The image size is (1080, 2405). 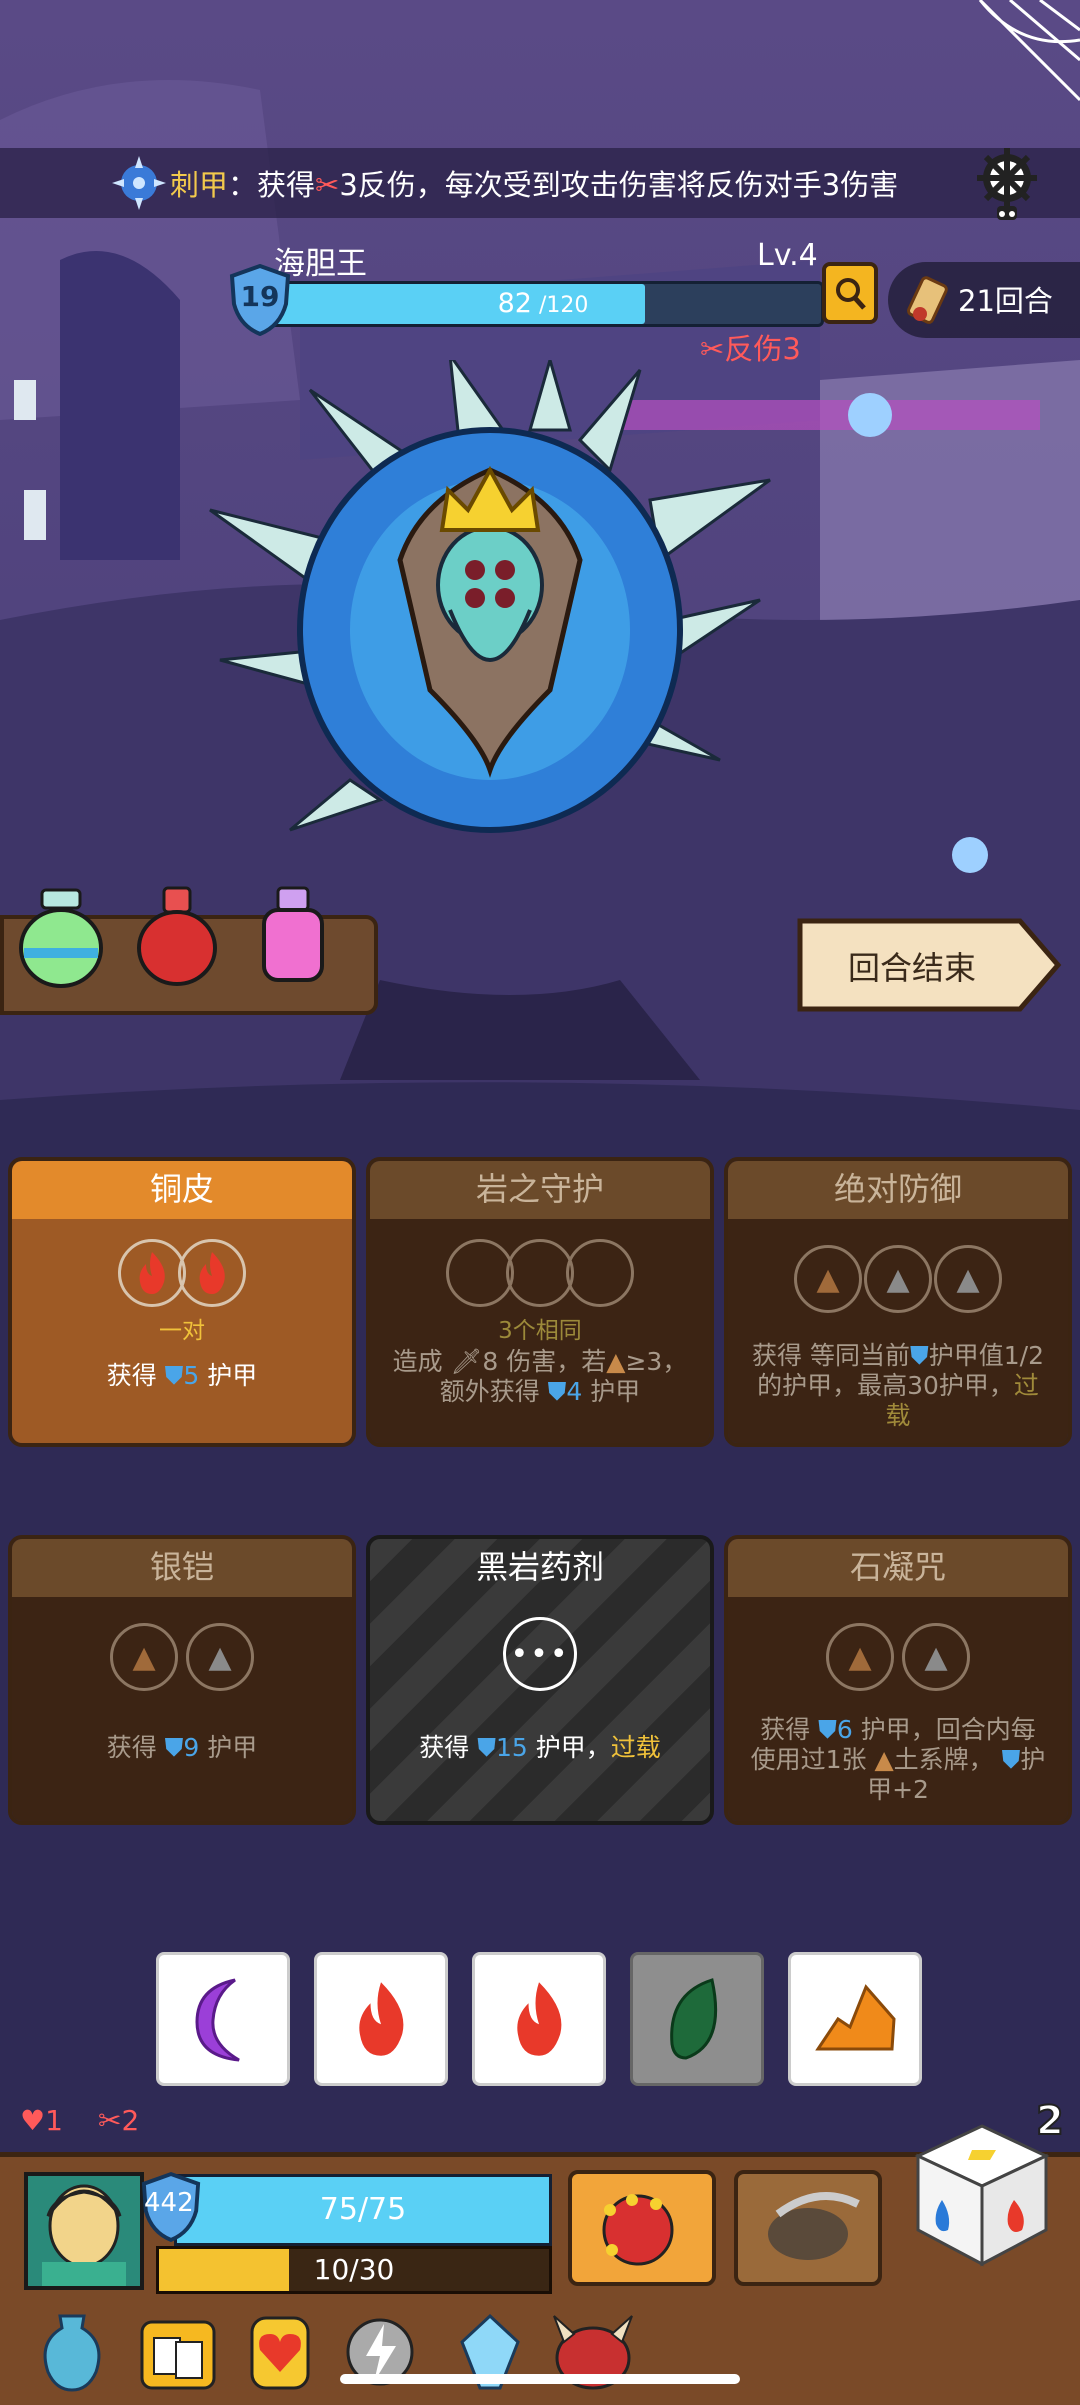 What do you see at coordinates (182, 1331) in the screenshot?
I see `card-requirement: 一对` at bounding box center [182, 1331].